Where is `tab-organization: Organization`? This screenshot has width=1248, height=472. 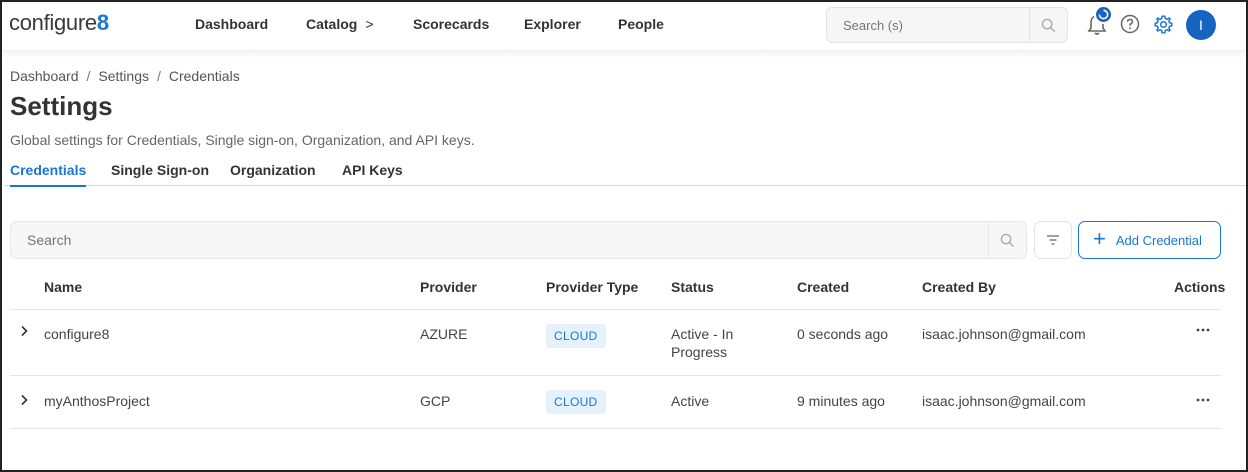 tab-organization: Organization is located at coordinates (273, 173).